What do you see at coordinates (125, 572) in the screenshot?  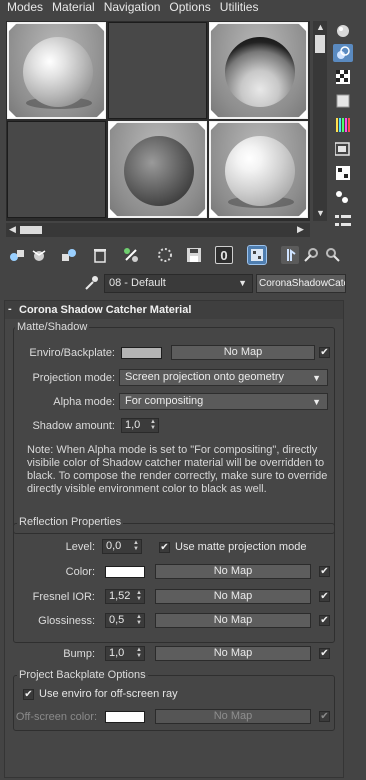 I see `reflection-color-swatch` at bounding box center [125, 572].